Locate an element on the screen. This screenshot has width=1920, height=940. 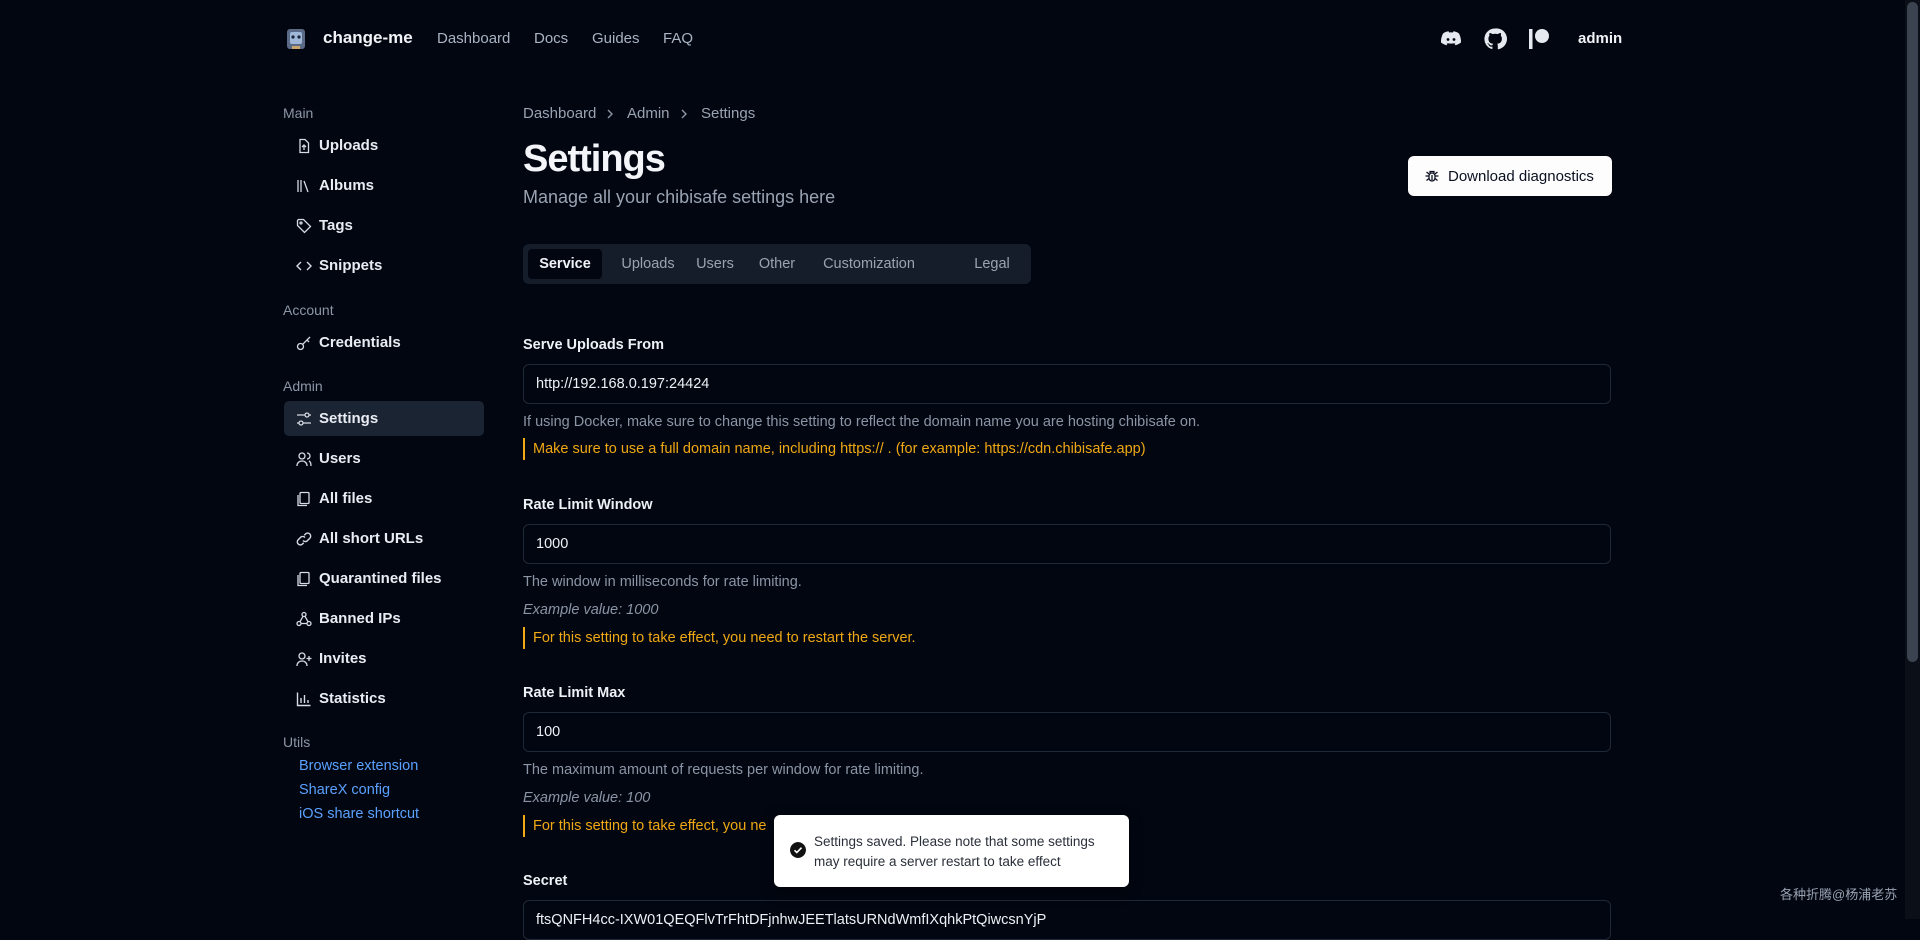
download-diagnostics-label: Download diagnostics is located at coordinates (1521, 176).